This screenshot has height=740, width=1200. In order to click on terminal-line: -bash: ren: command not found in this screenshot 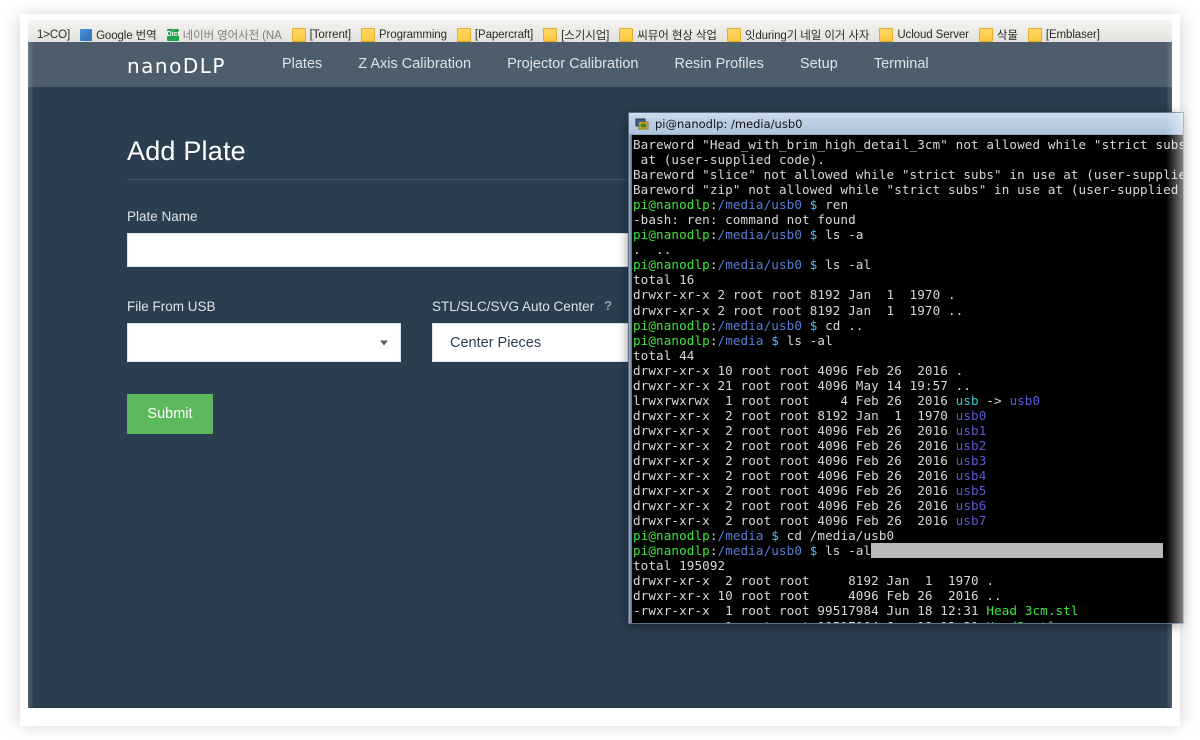, I will do `click(908, 219)`.